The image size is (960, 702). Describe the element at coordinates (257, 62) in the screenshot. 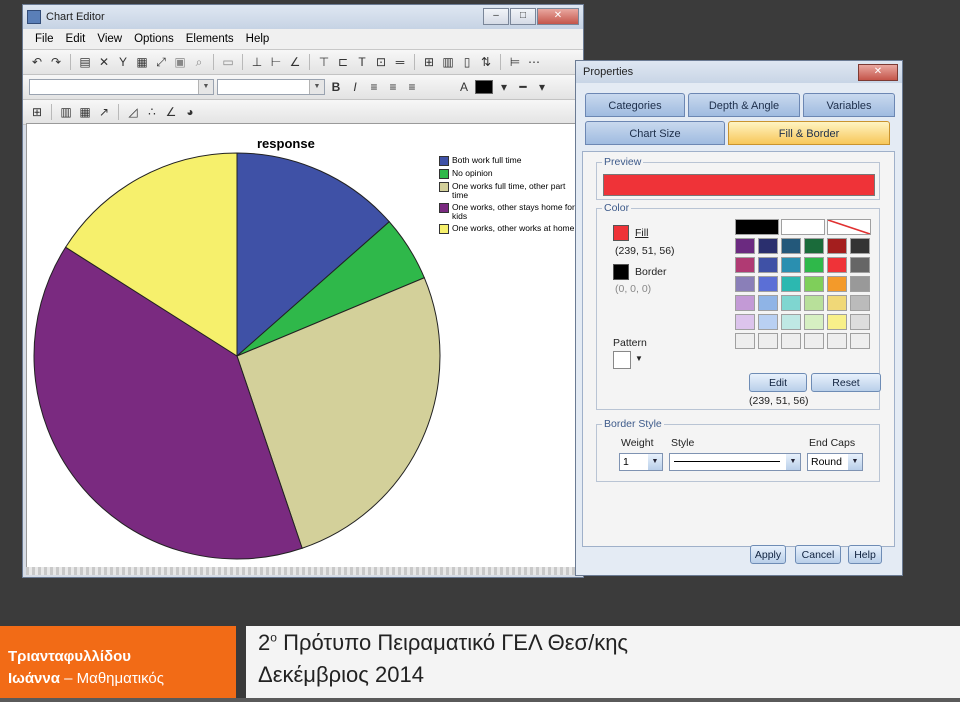

I see `x-axis-icon: ⊥` at that location.